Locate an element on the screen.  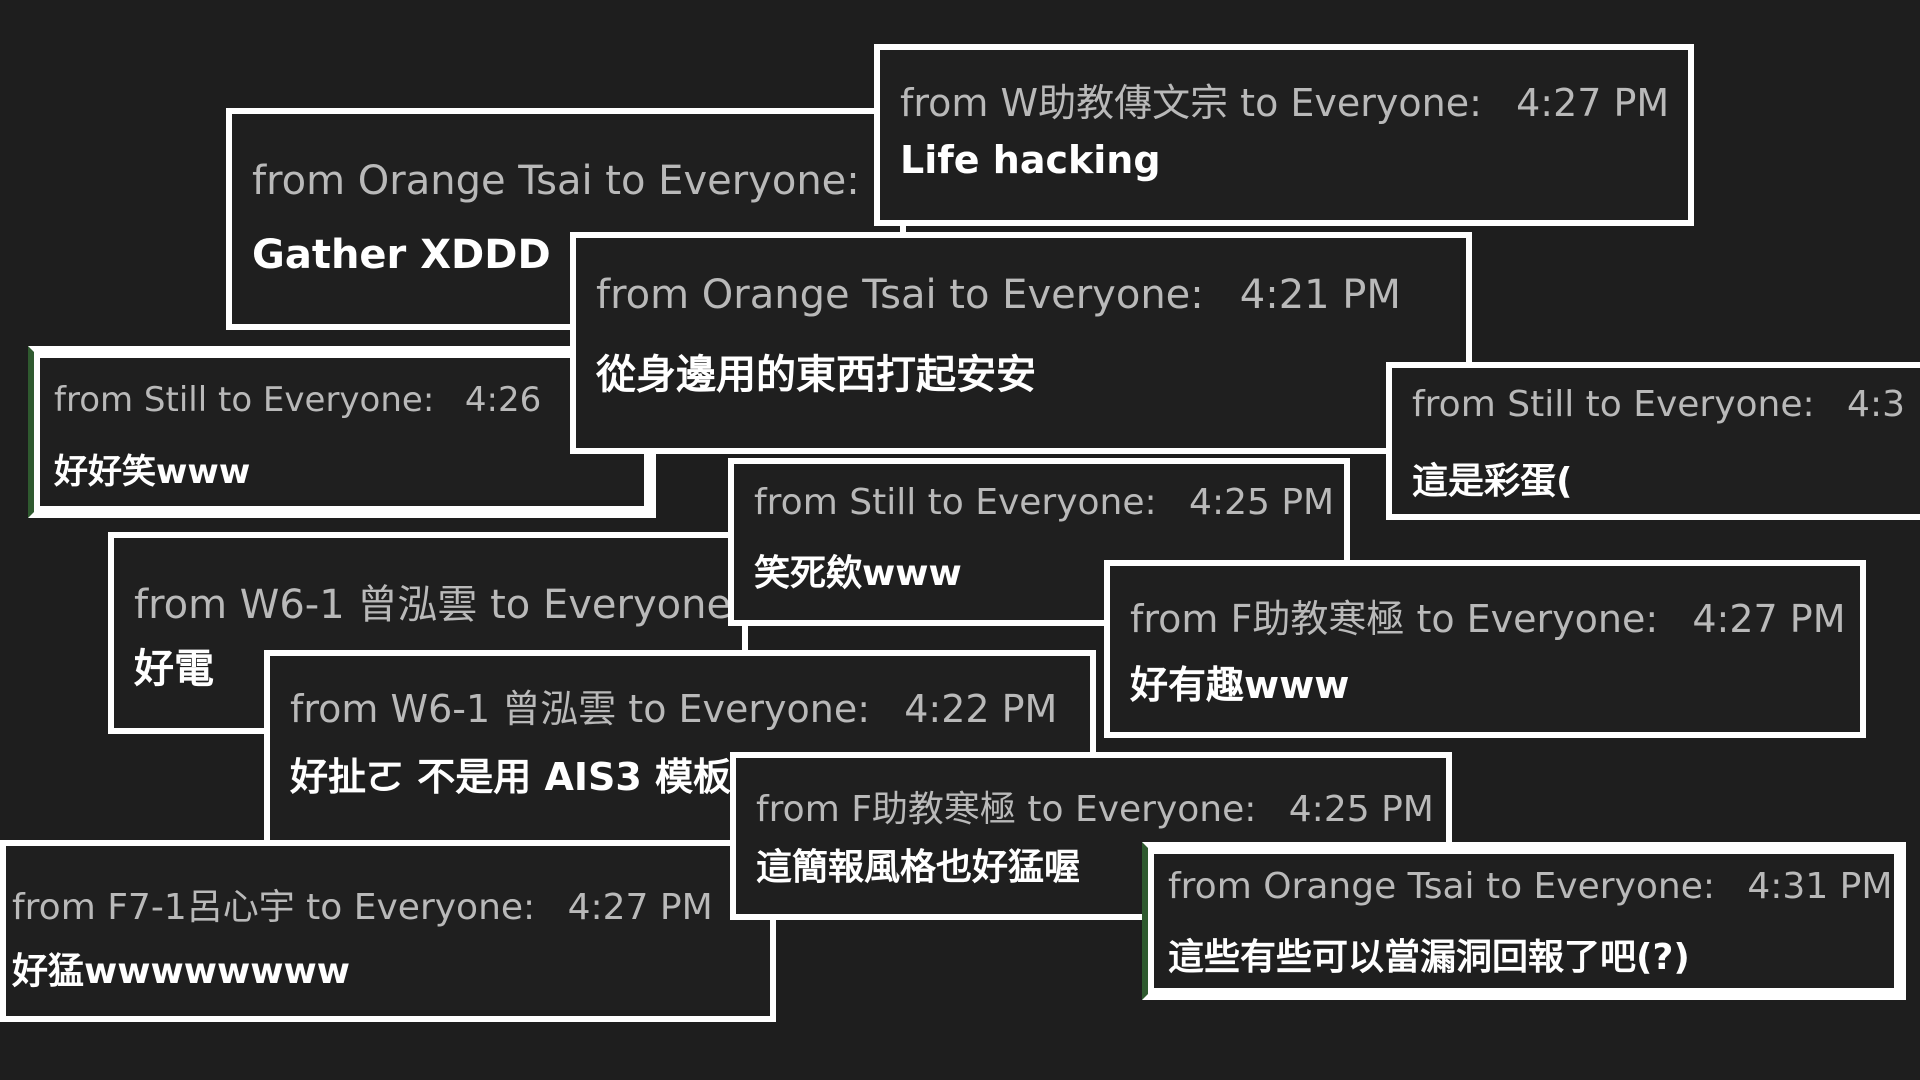
message-text: 好好笑www is located at coordinates (152, 472).